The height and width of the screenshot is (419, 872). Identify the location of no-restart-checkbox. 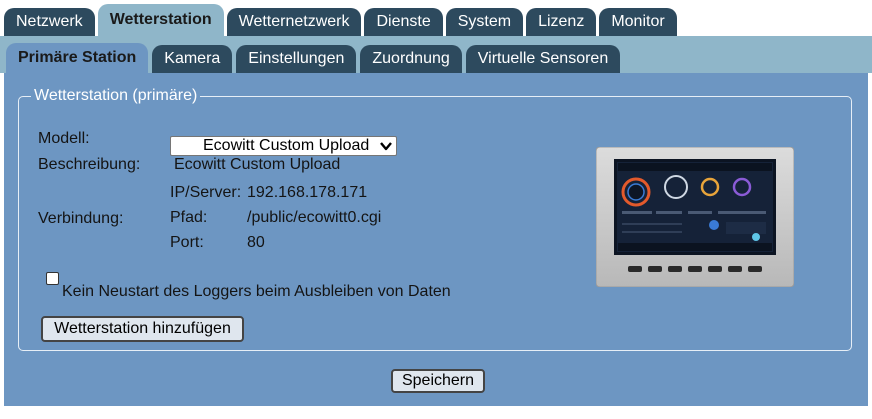
(52, 278).